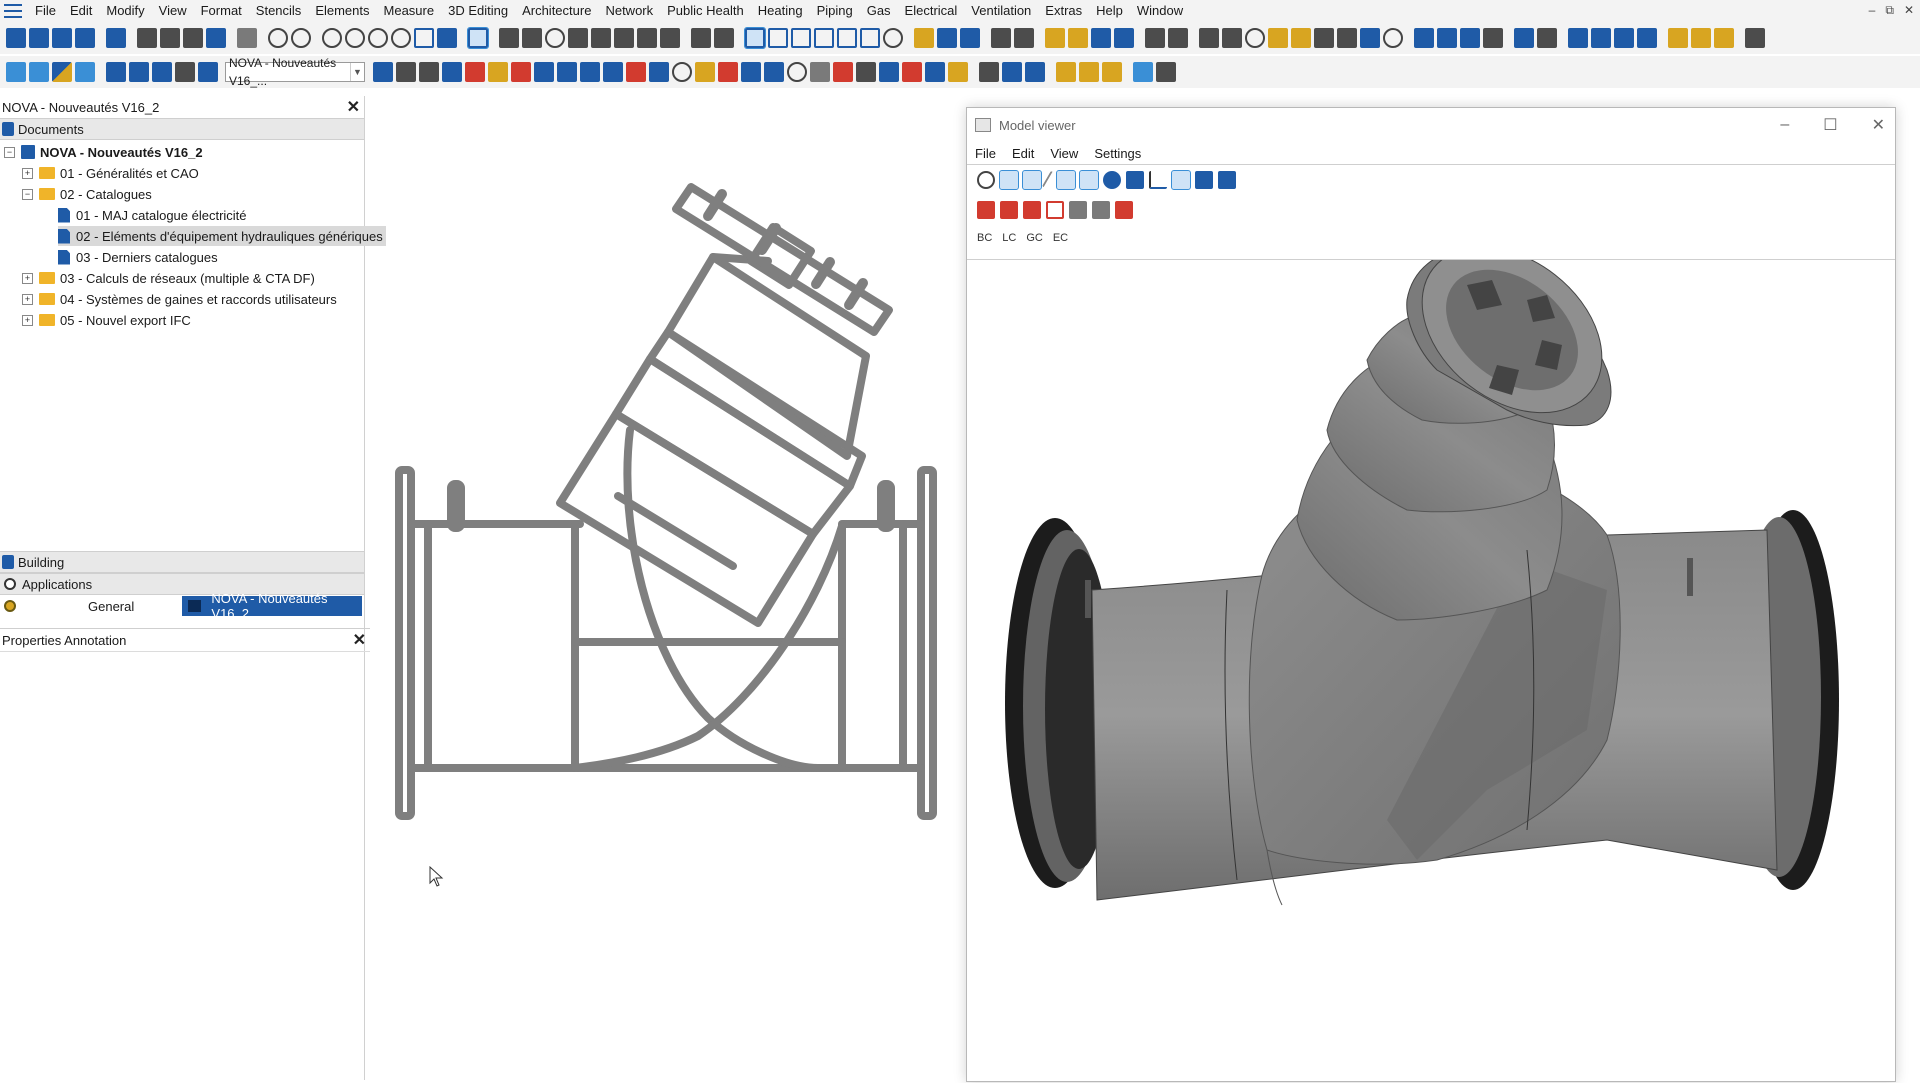  I want to click on filter-icon, so click(893, 38).